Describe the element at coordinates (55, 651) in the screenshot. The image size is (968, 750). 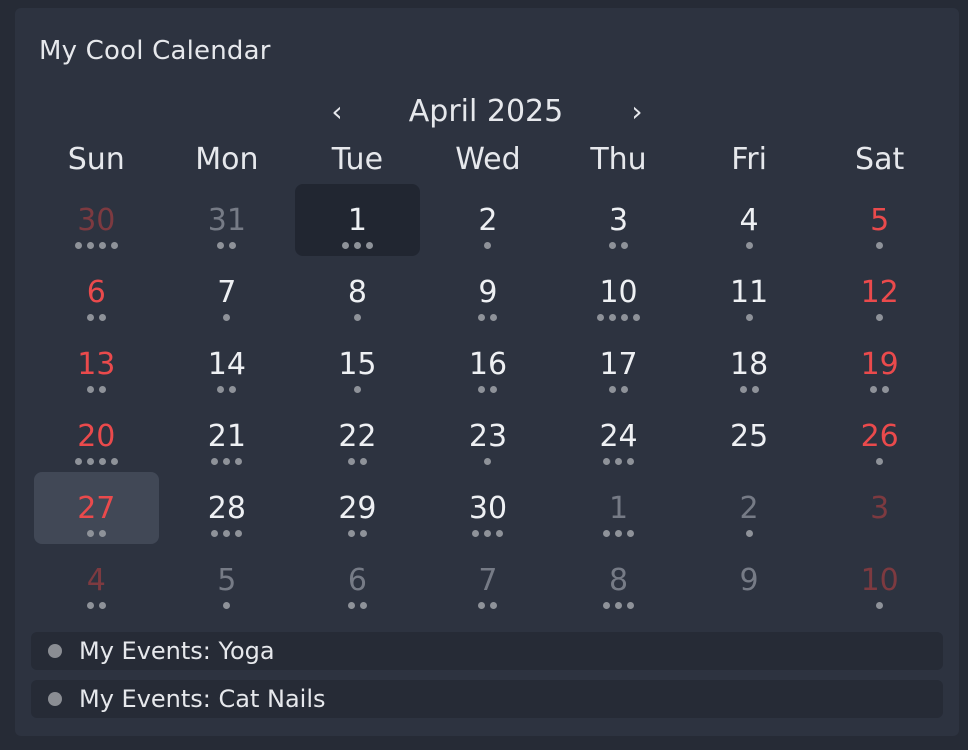
I see `event-bullet-icon` at that location.